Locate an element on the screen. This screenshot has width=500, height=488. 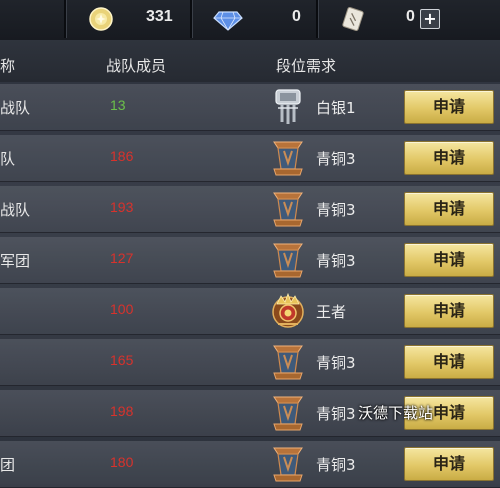
table-header: 称 战队成员 段位需求 is located at coordinates (250, 61).